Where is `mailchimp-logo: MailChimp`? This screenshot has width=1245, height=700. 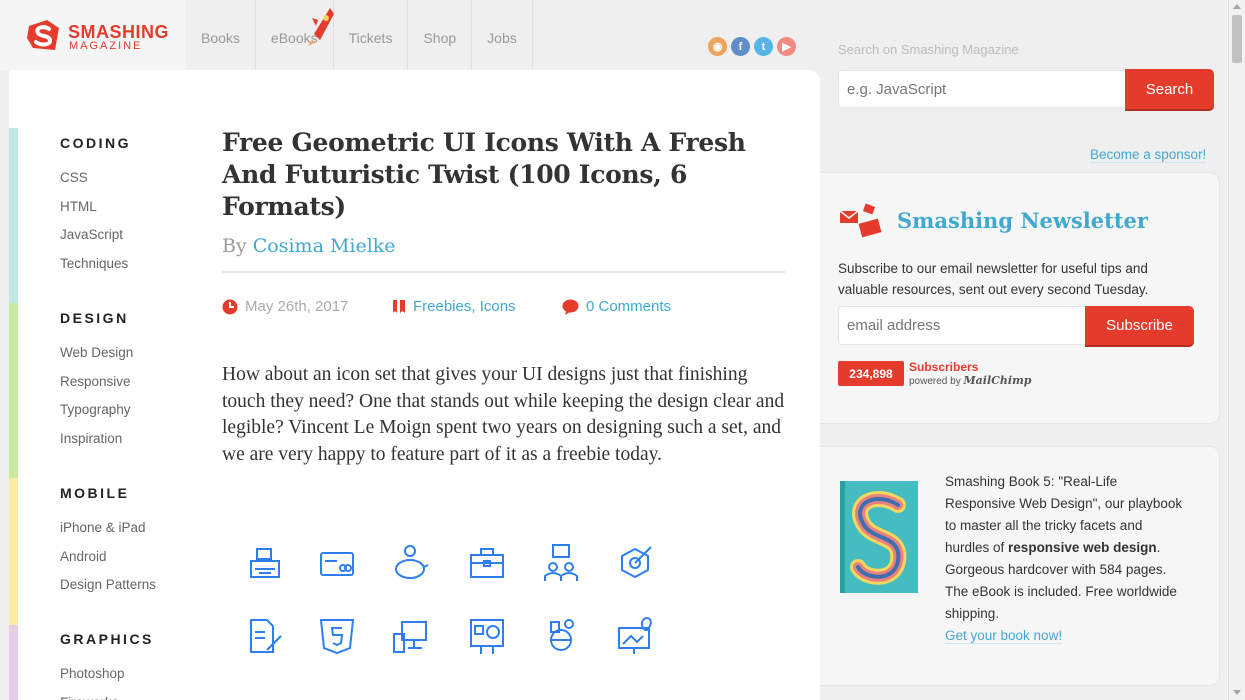 mailchimp-logo: MailChimp is located at coordinates (997, 380).